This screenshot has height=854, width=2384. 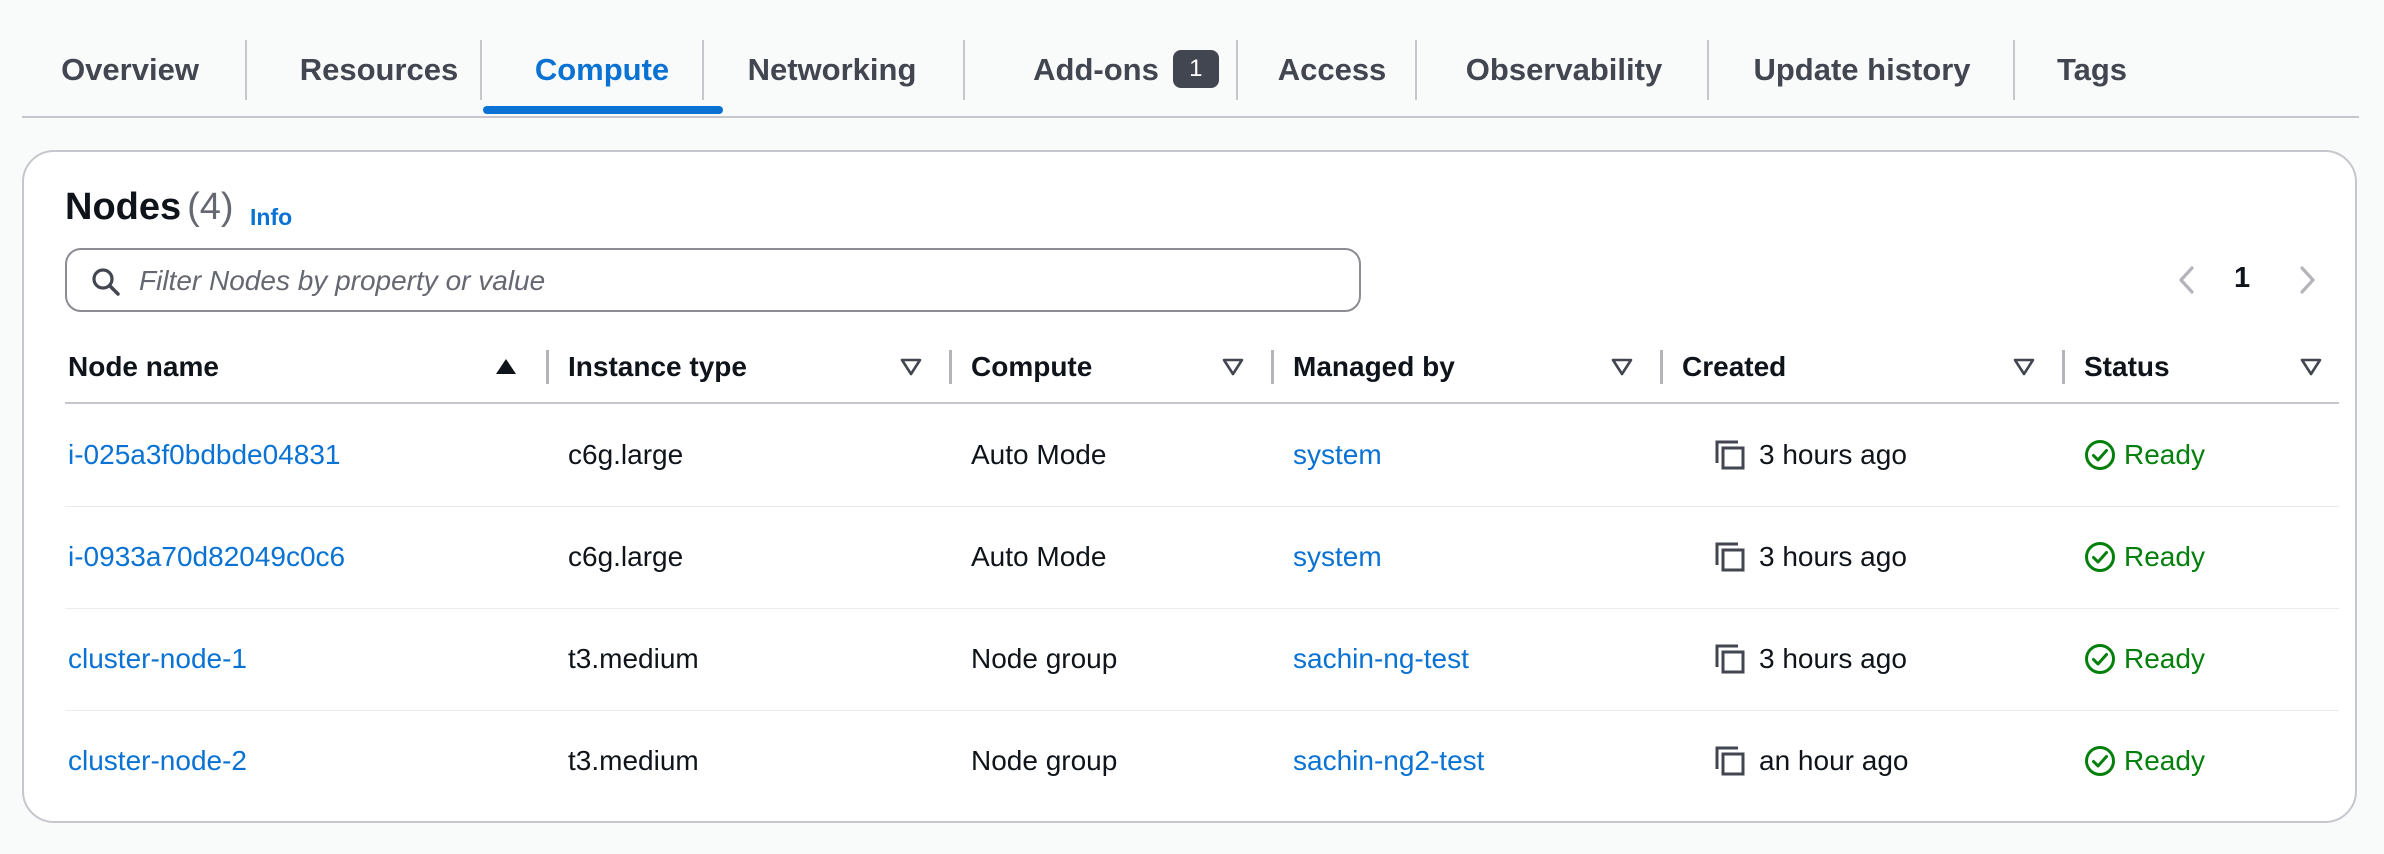 What do you see at coordinates (2187, 280) in the screenshot?
I see `chevron-left-icon` at bounding box center [2187, 280].